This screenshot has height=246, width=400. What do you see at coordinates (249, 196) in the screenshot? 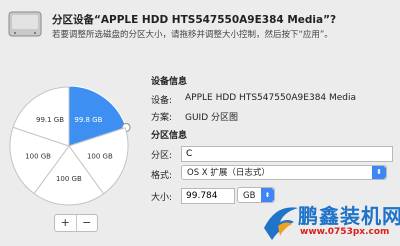
I see `size-unit-value: GB` at bounding box center [249, 196].